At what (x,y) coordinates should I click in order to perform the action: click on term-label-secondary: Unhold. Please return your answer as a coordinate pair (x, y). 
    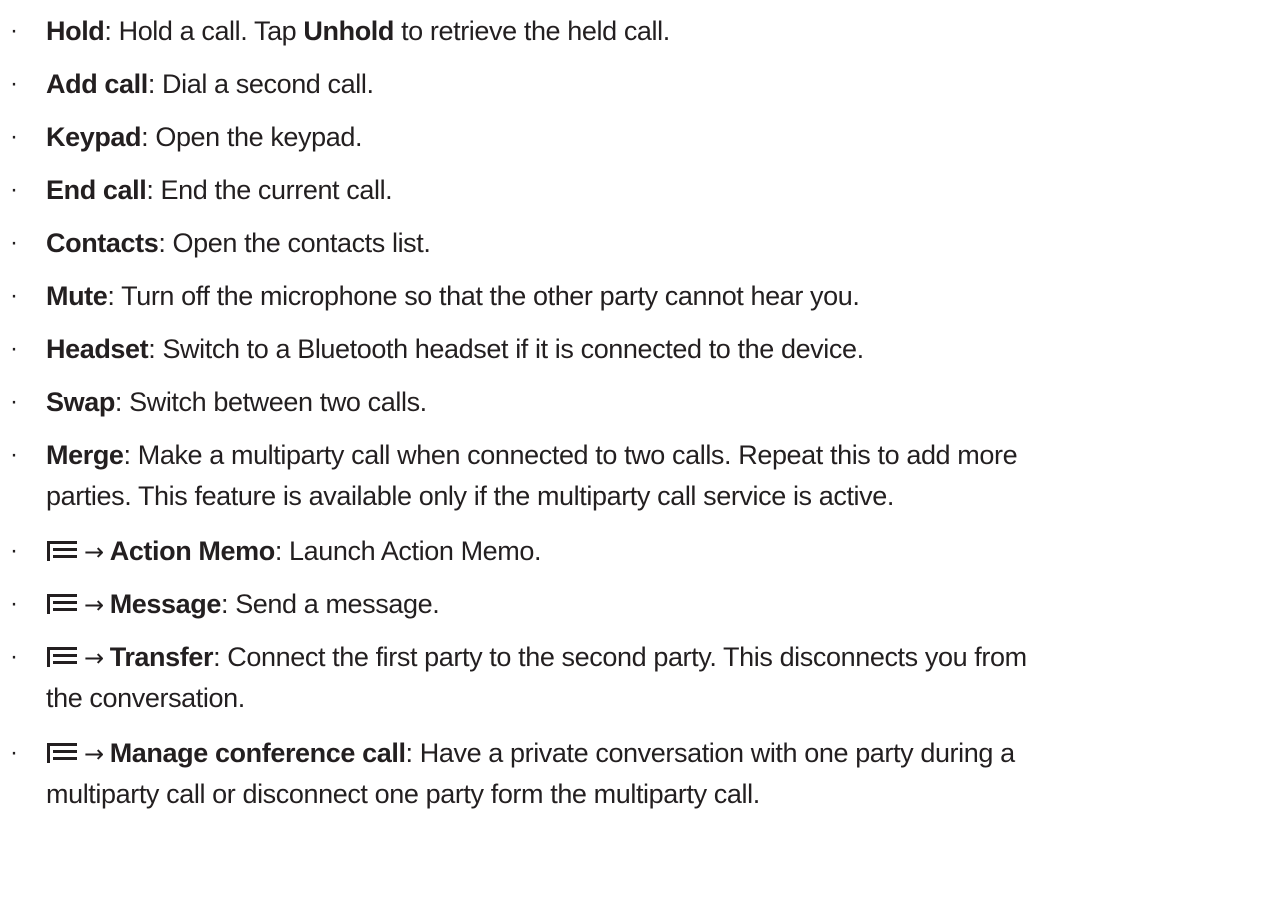
    Looking at the image, I should click on (348, 31).